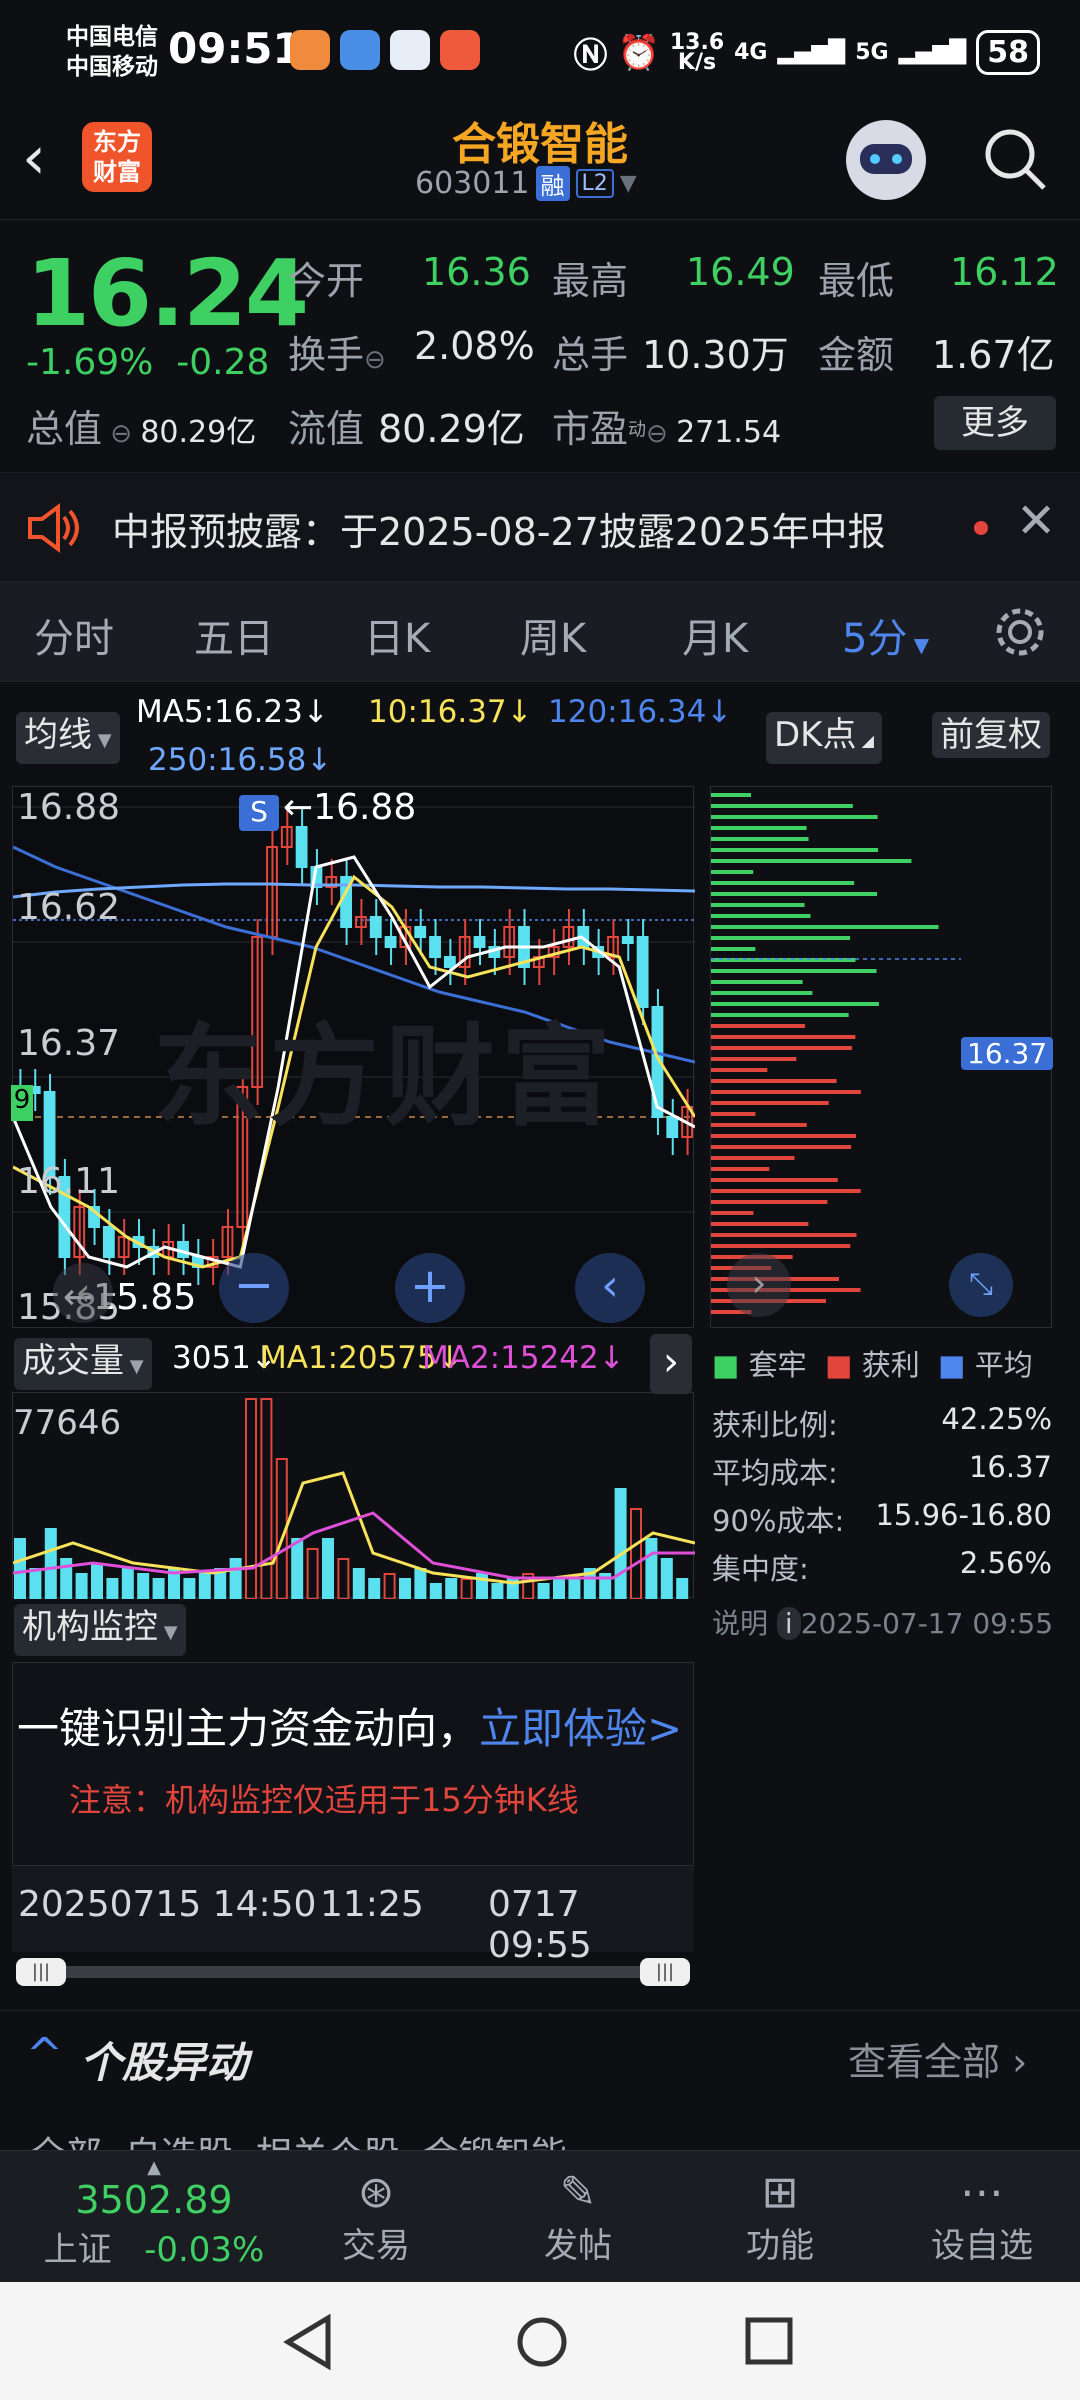  I want to click on close-icon: ✕, so click(1036, 521).